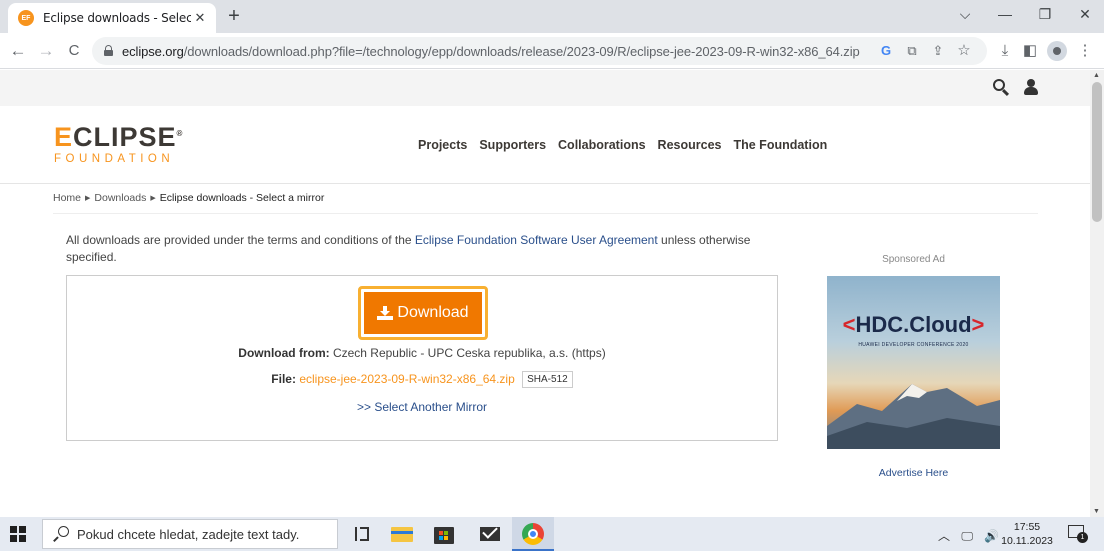 This screenshot has height=551, width=1104. Describe the element at coordinates (1057, 51) in the screenshot. I see `profile-avatar` at that location.